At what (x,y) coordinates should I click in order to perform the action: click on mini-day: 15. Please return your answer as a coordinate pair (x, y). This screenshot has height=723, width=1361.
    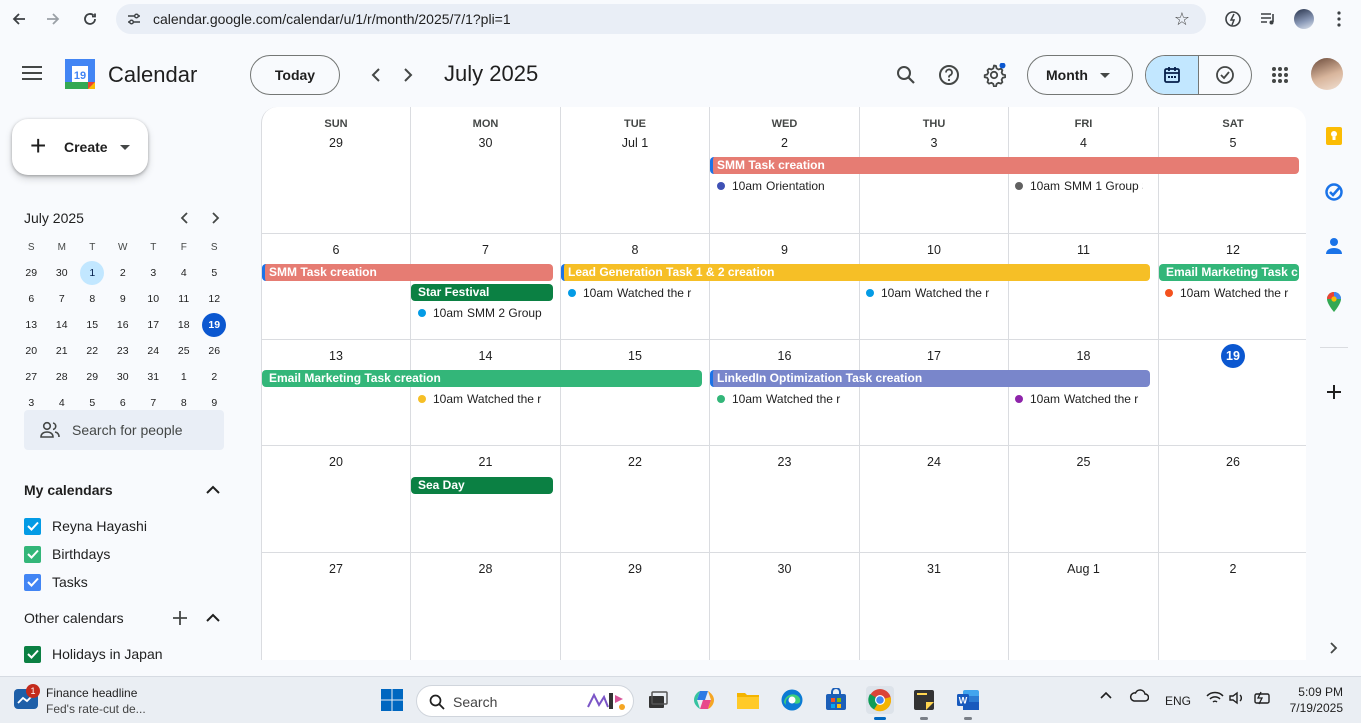
    Looking at the image, I should click on (92, 325).